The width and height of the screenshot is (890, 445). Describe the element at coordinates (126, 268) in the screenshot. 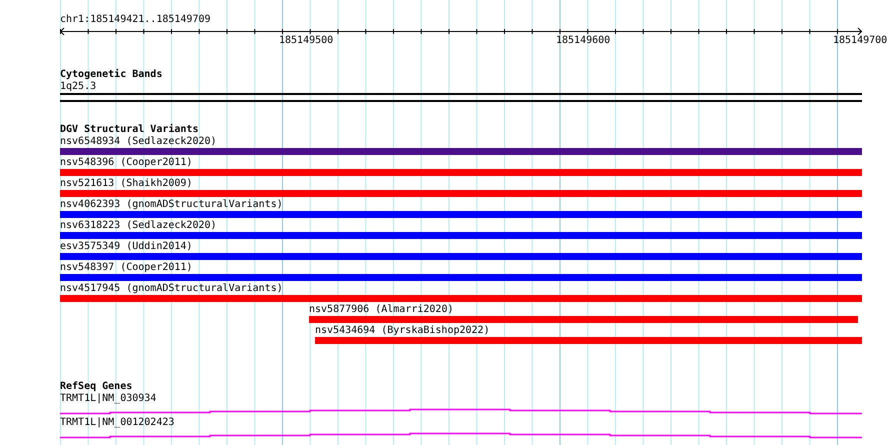

I see `variant-label: nsv548397 (Cooper2011)` at that location.